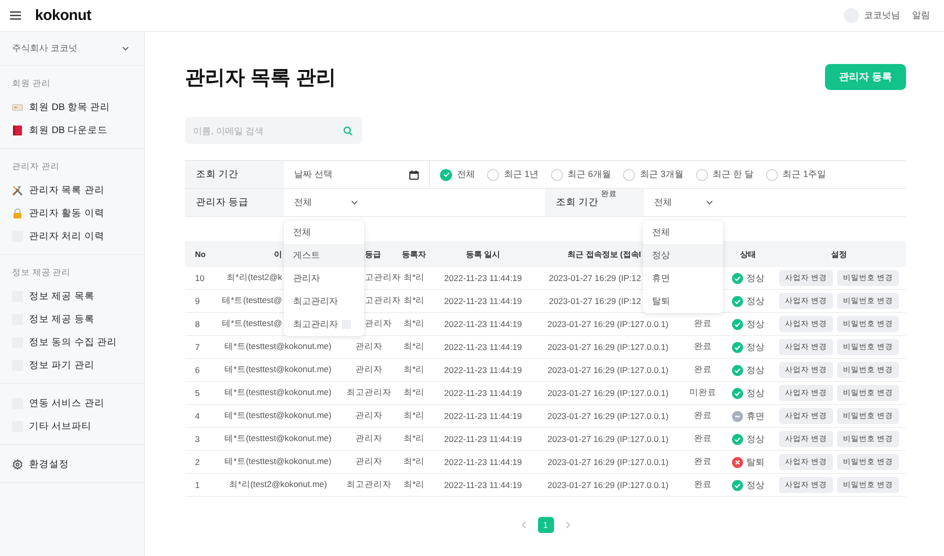 The width and height of the screenshot is (944, 556). What do you see at coordinates (41, 272) in the screenshot?
I see `section-title: 정보 제공 관리` at bounding box center [41, 272].